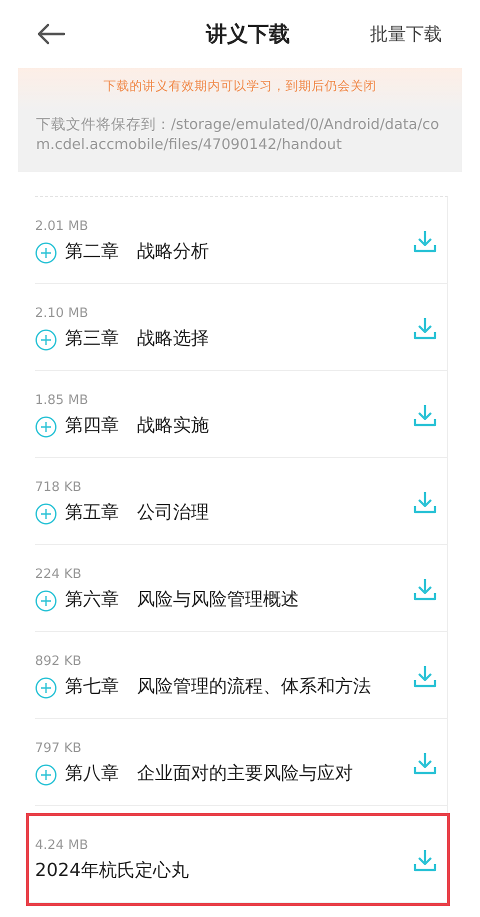  Describe the element at coordinates (238, 135) in the screenshot. I see `save-path-text: 下载文件将保存到：/storage/emulated/0/Android/data/com.cdel.accmobile/files/47090142/handout` at that location.